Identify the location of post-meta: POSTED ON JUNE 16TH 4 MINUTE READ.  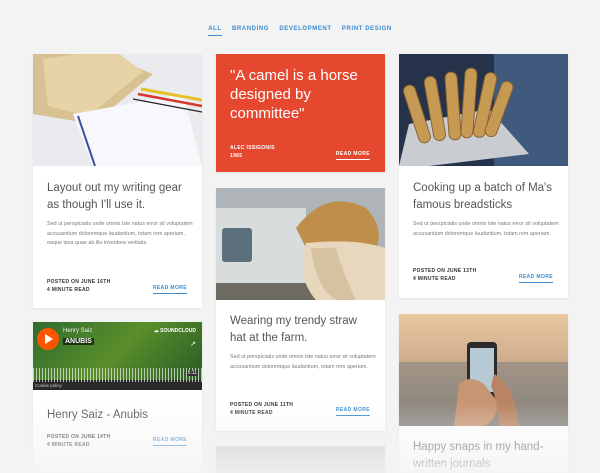
(79, 286).